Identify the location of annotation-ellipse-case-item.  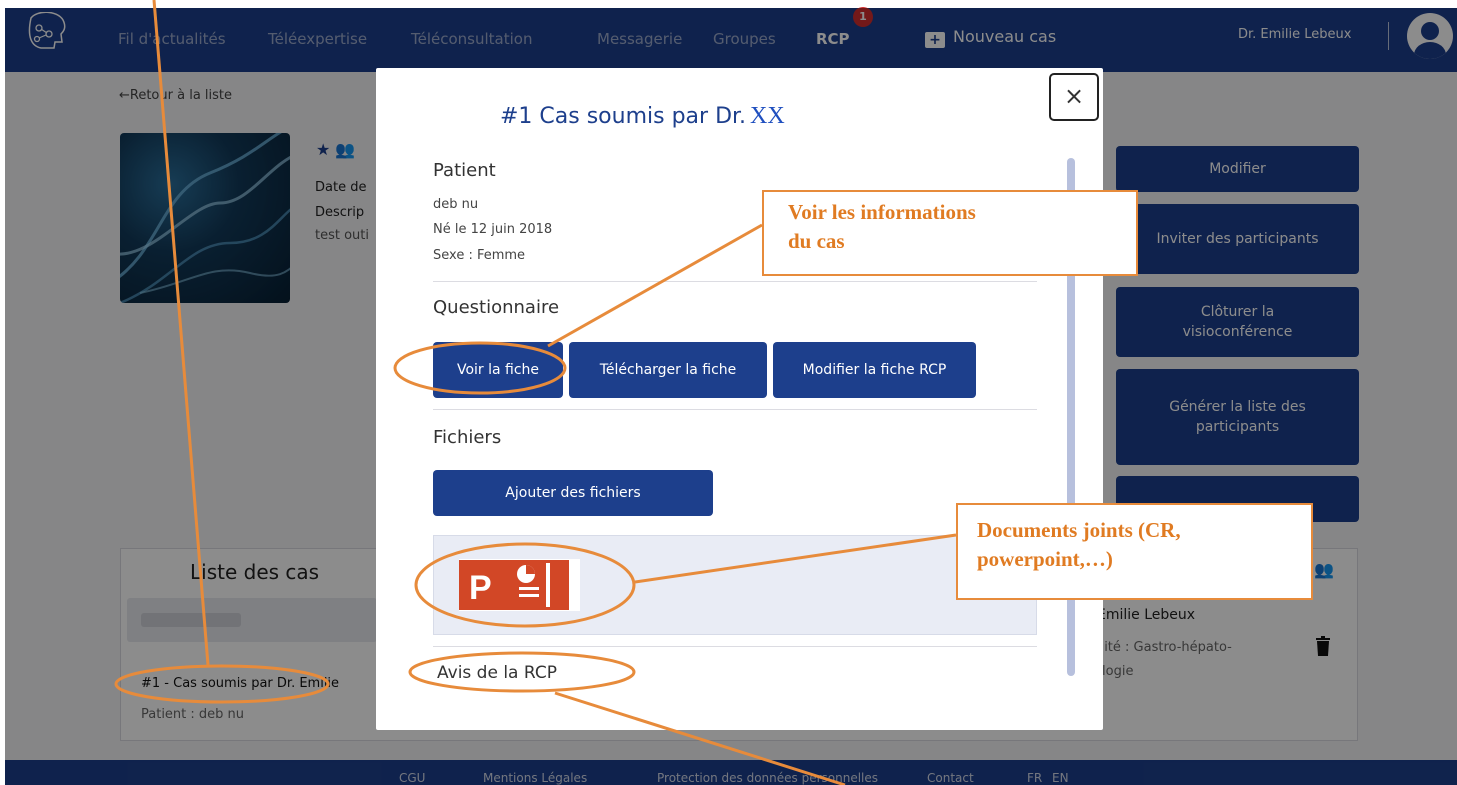
(222, 684).